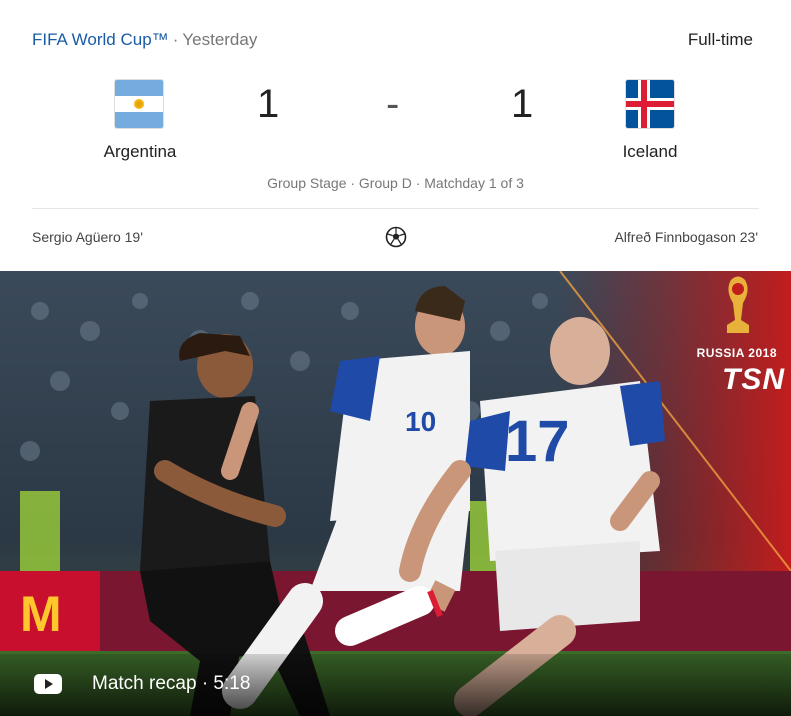 The width and height of the screenshot is (791, 716). Describe the element at coordinates (650, 104) in the screenshot. I see `iceland-flag-icon` at that location.